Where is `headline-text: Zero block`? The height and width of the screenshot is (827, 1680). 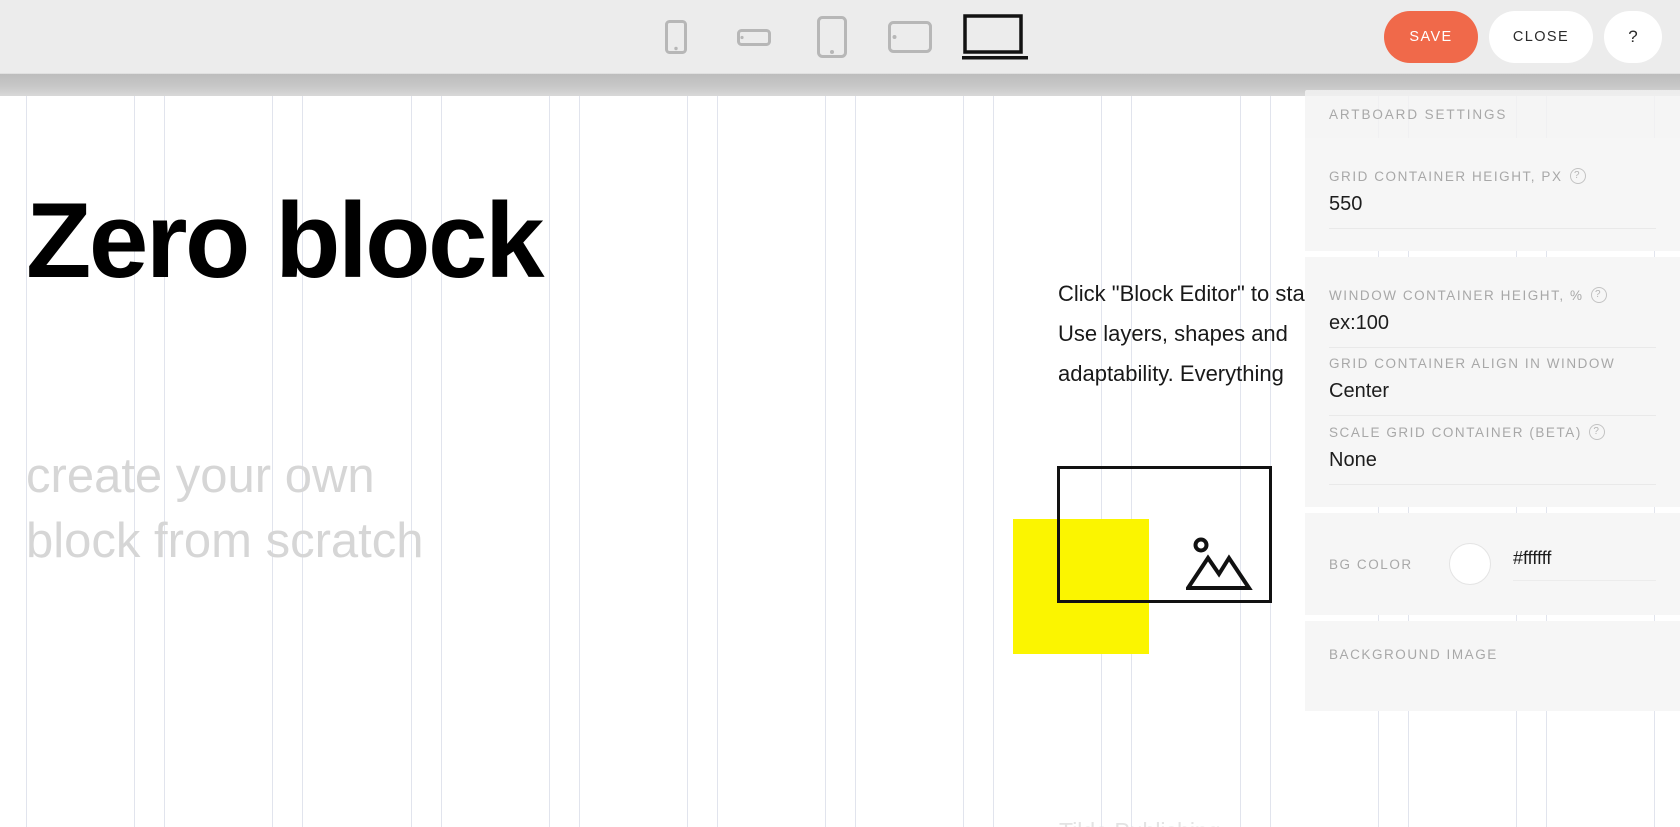
headline-text: Zero block is located at coordinates (285, 240).